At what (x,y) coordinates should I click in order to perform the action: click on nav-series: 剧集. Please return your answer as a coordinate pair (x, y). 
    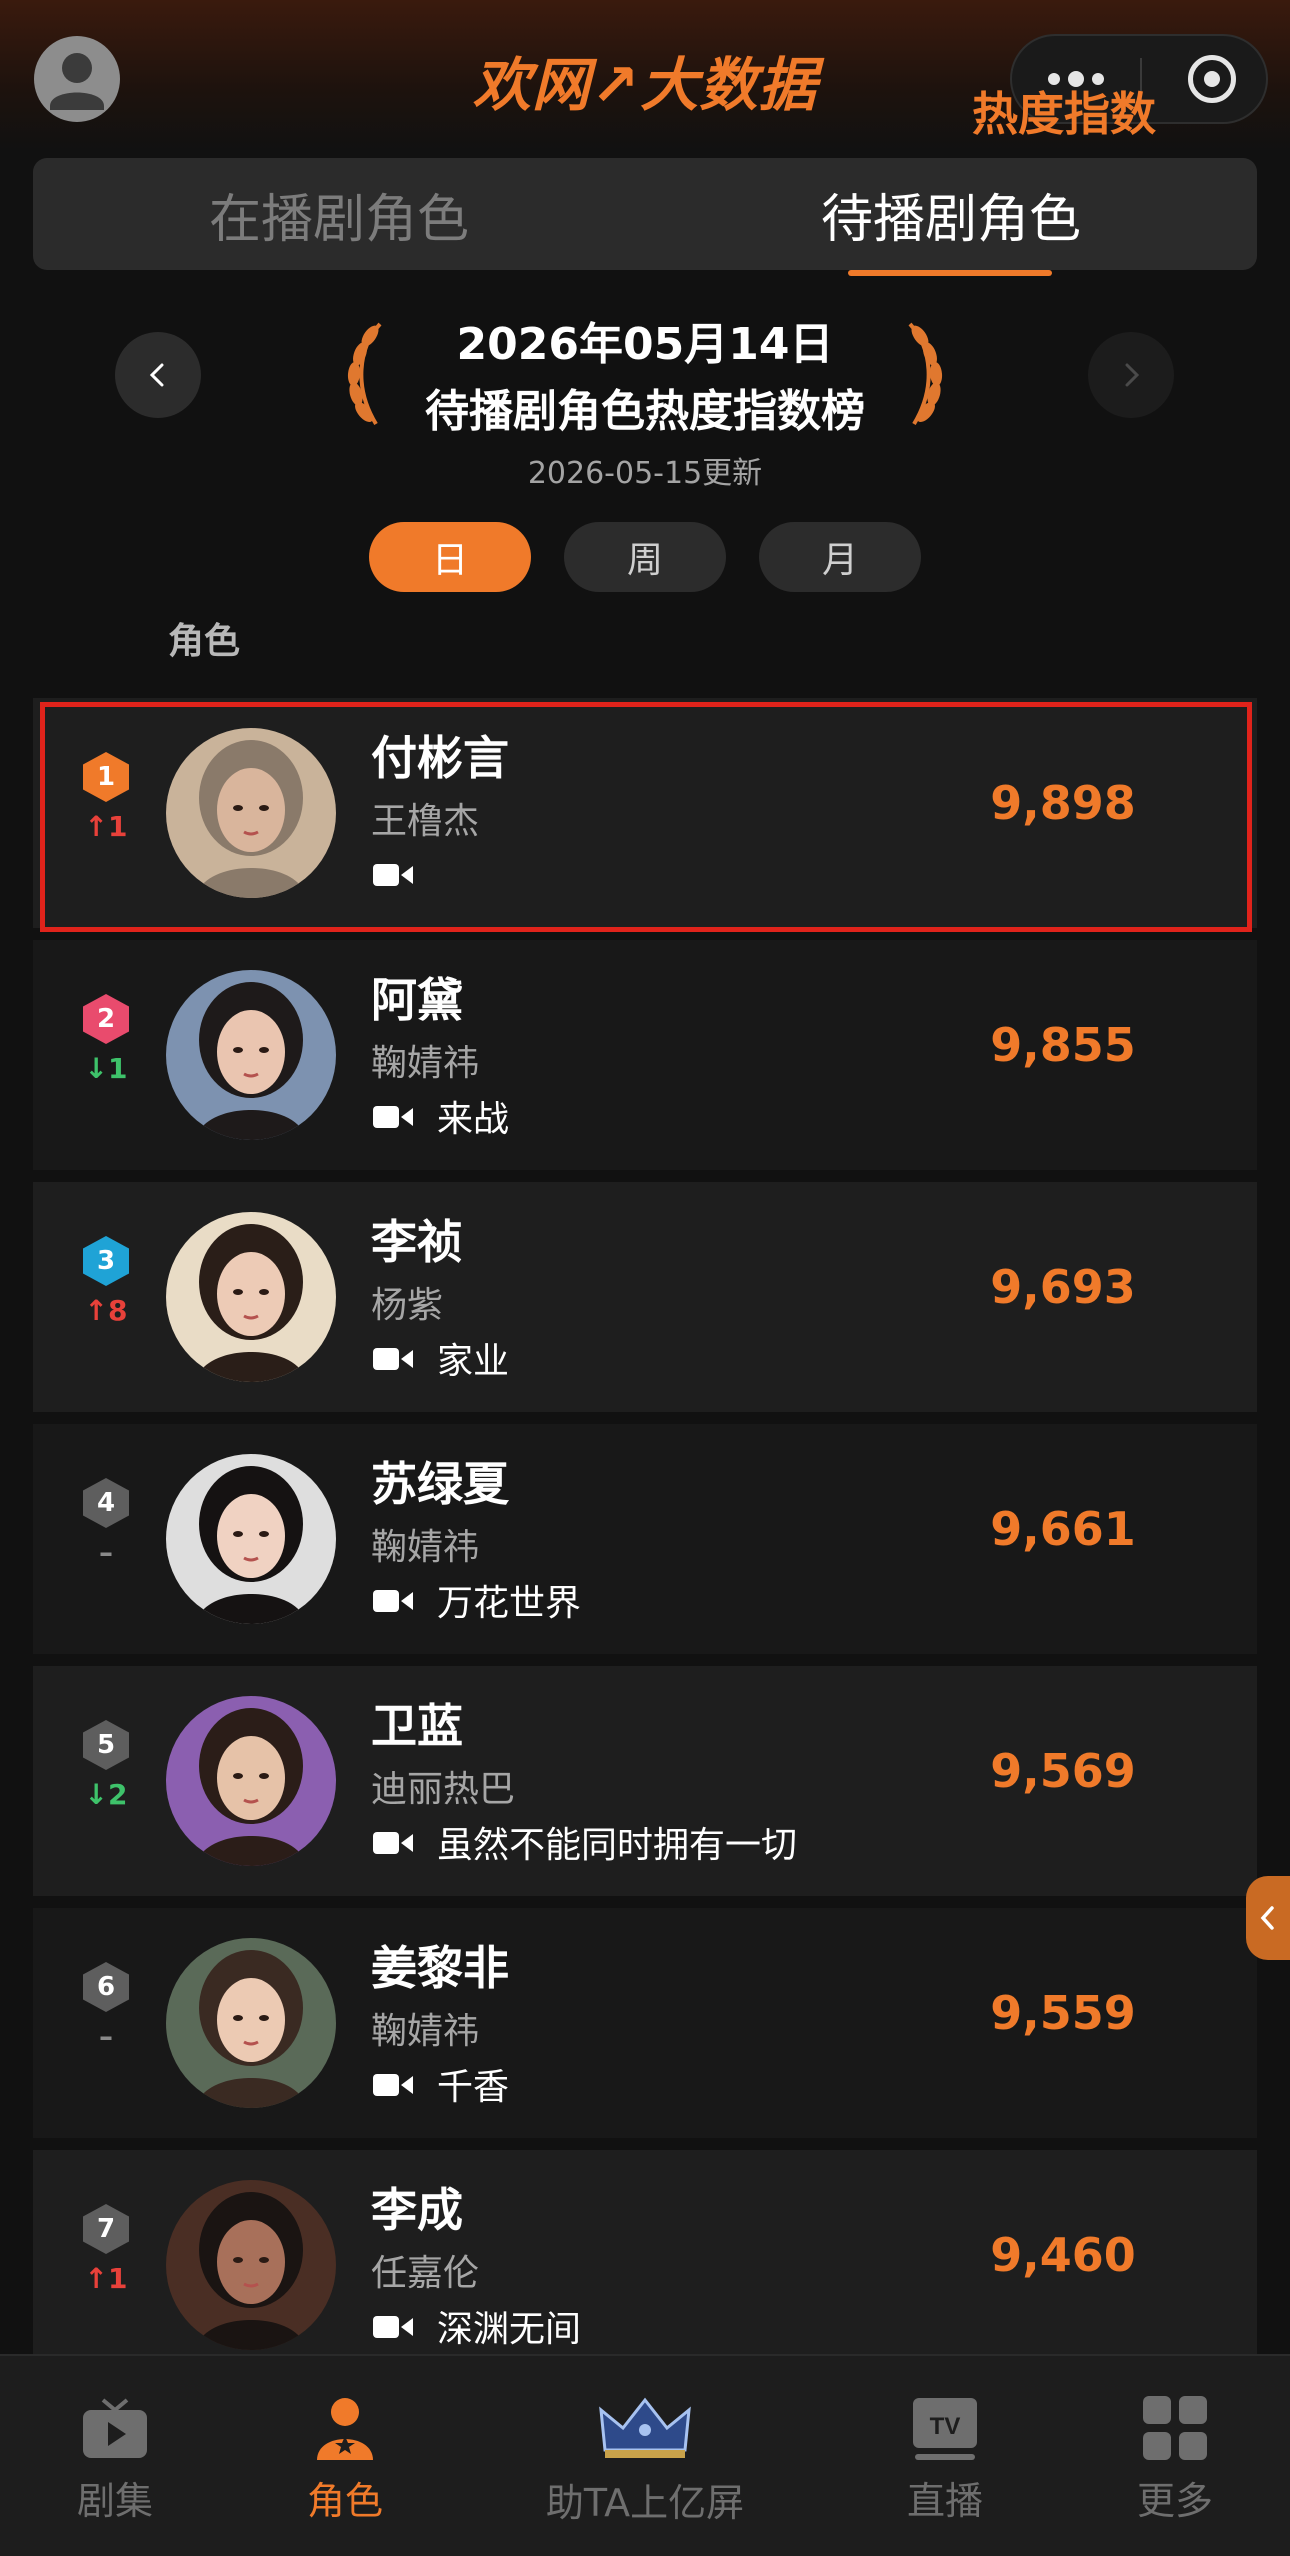
    Looking at the image, I should click on (115, 2456).